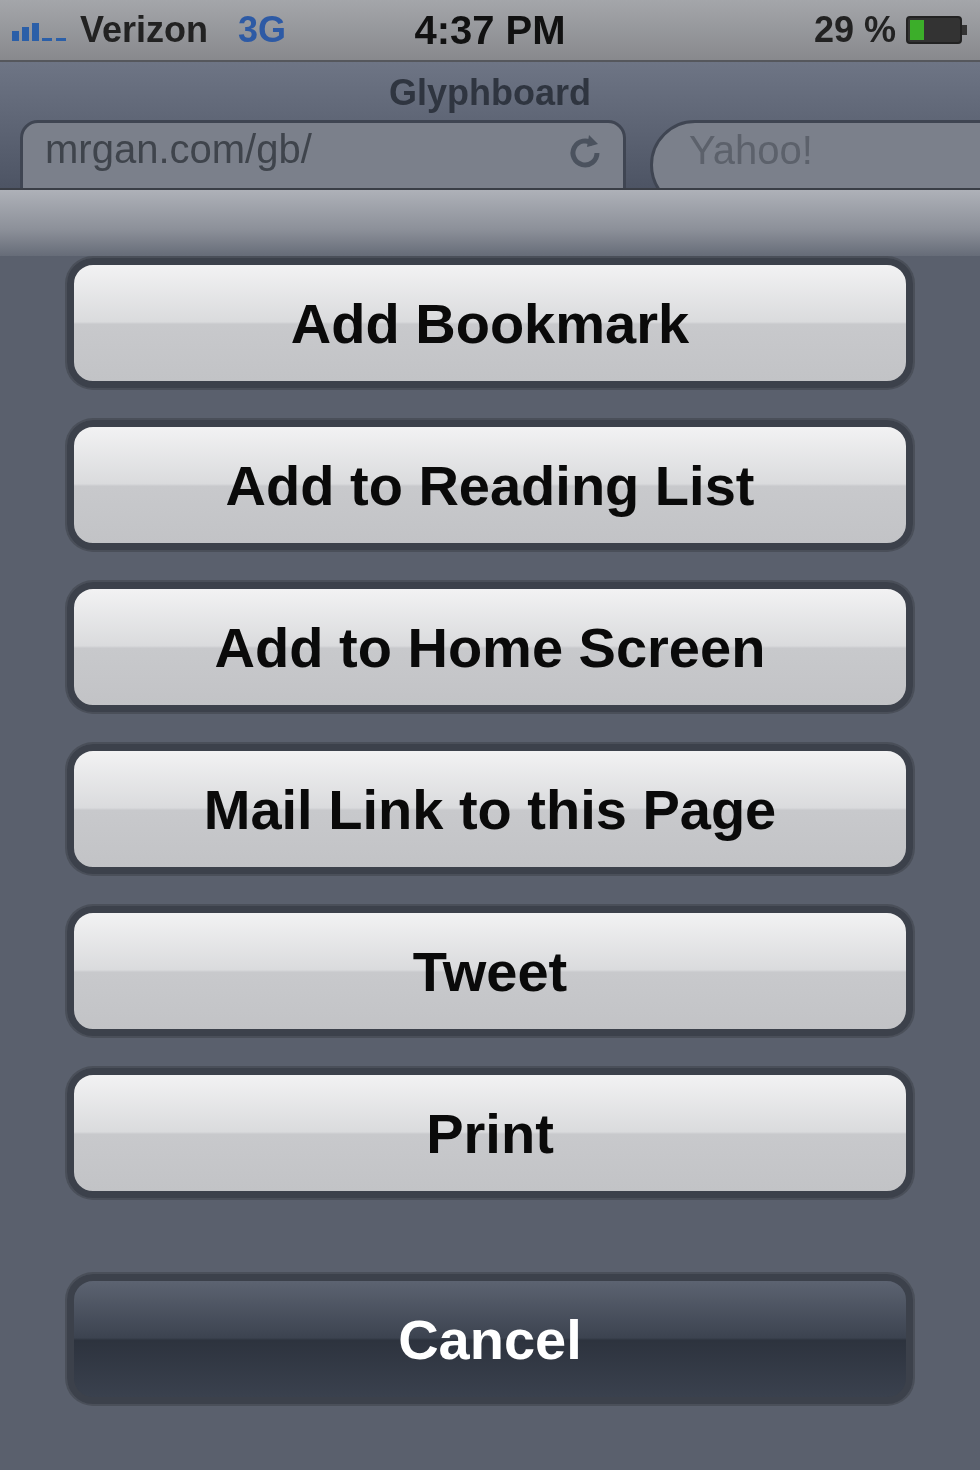  What do you see at coordinates (490, 647) in the screenshot?
I see `action-button: Add to Home Screen` at bounding box center [490, 647].